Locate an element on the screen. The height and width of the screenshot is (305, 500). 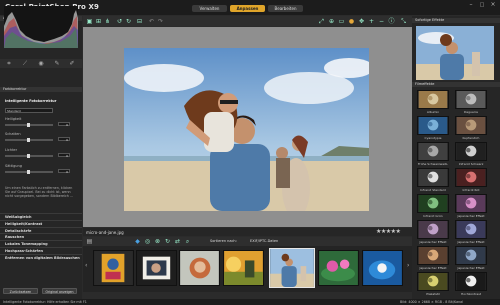
straighten-icon: ⟋ is located at coordinates (25, 64).